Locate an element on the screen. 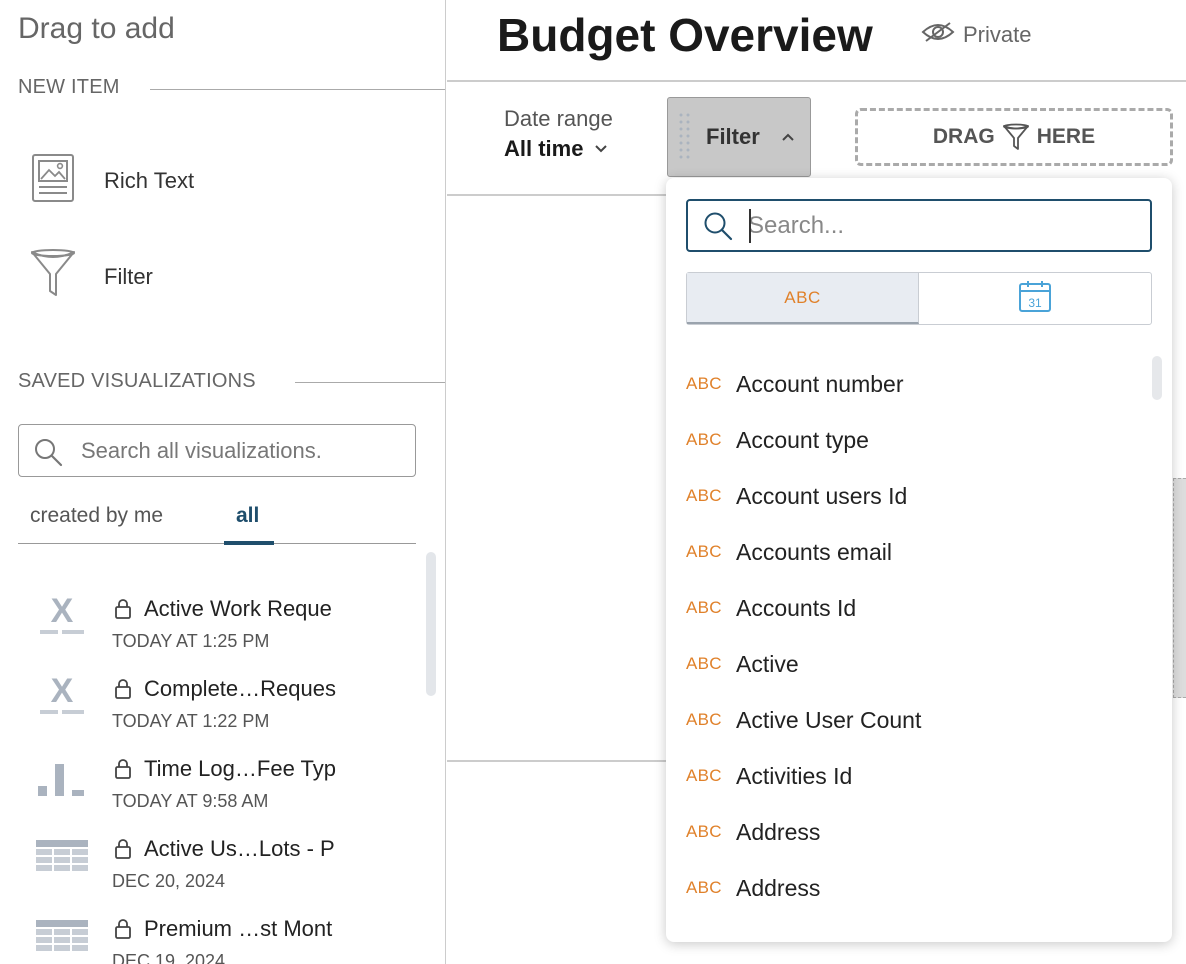 This screenshot has height=964, width=1186. new-item-label: Rich Text is located at coordinates (149, 180).